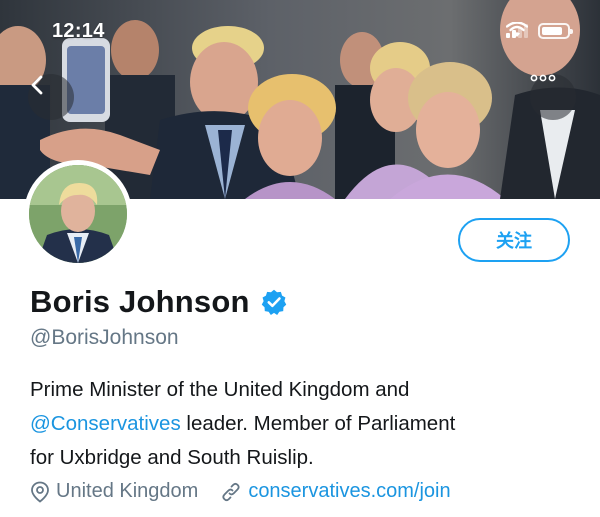 The image size is (600, 517). What do you see at coordinates (514, 240) in the screenshot?
I see `follow-button: 关注` at bounding box center [514, 240].